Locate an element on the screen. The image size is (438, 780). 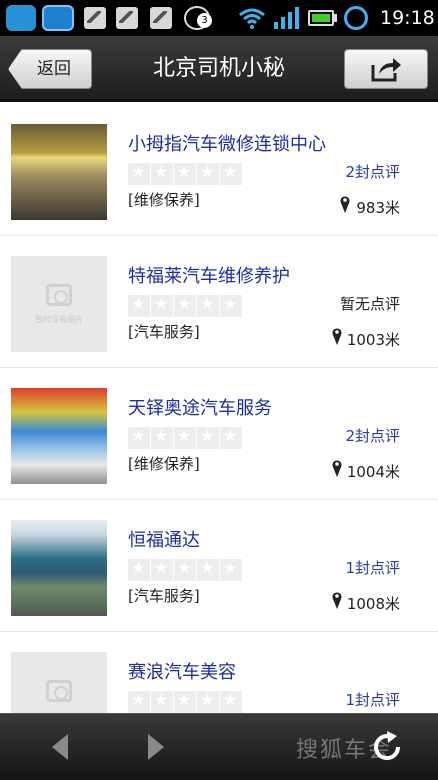
wifi-icon is located at coordinates (252, 18).